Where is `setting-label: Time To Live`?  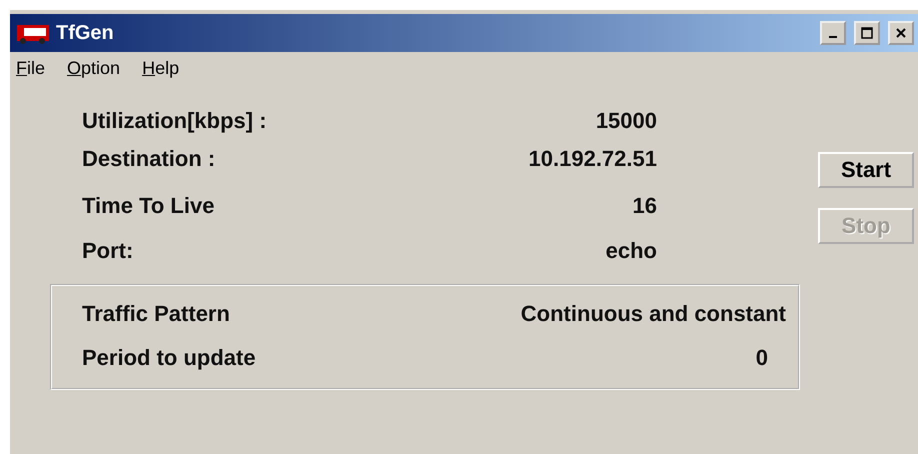
setting-label: Time To Live is located at coordinates (149, 206).